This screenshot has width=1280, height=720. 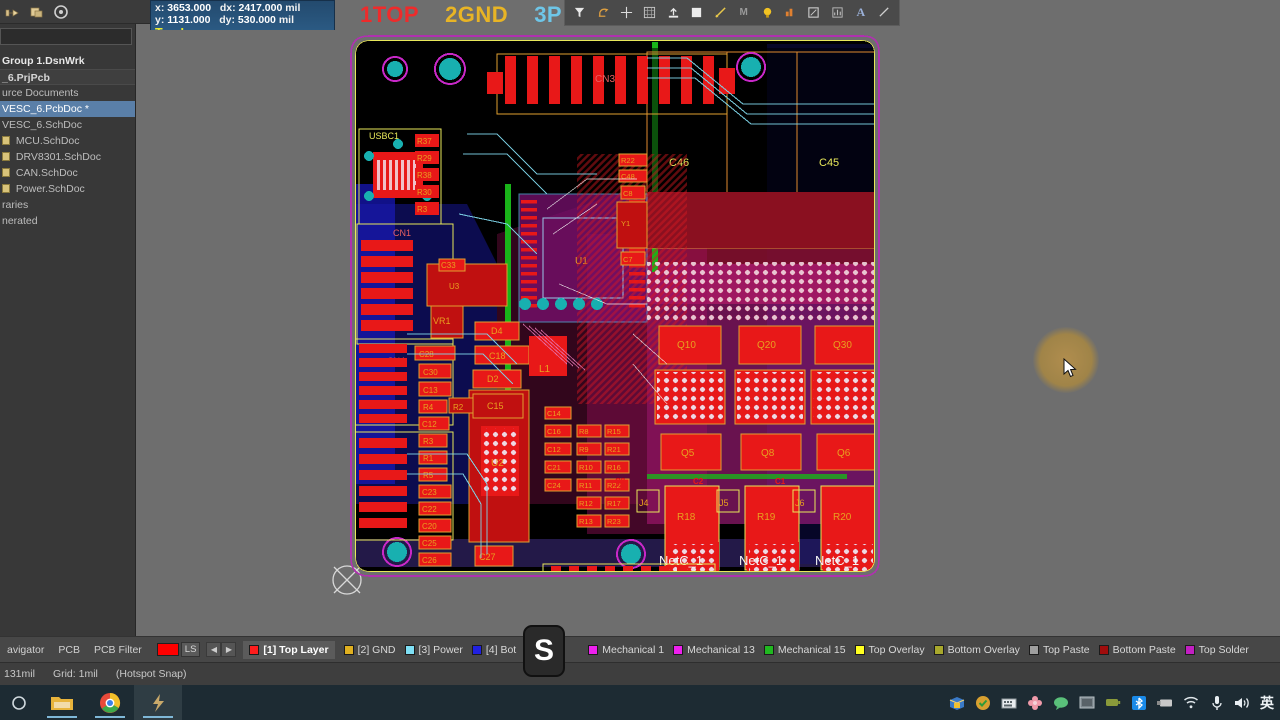 What do you see at coordinates (1112, 702) in the screenshot?
I see `battery-tool-icon` at bounding box center [1112, 702].